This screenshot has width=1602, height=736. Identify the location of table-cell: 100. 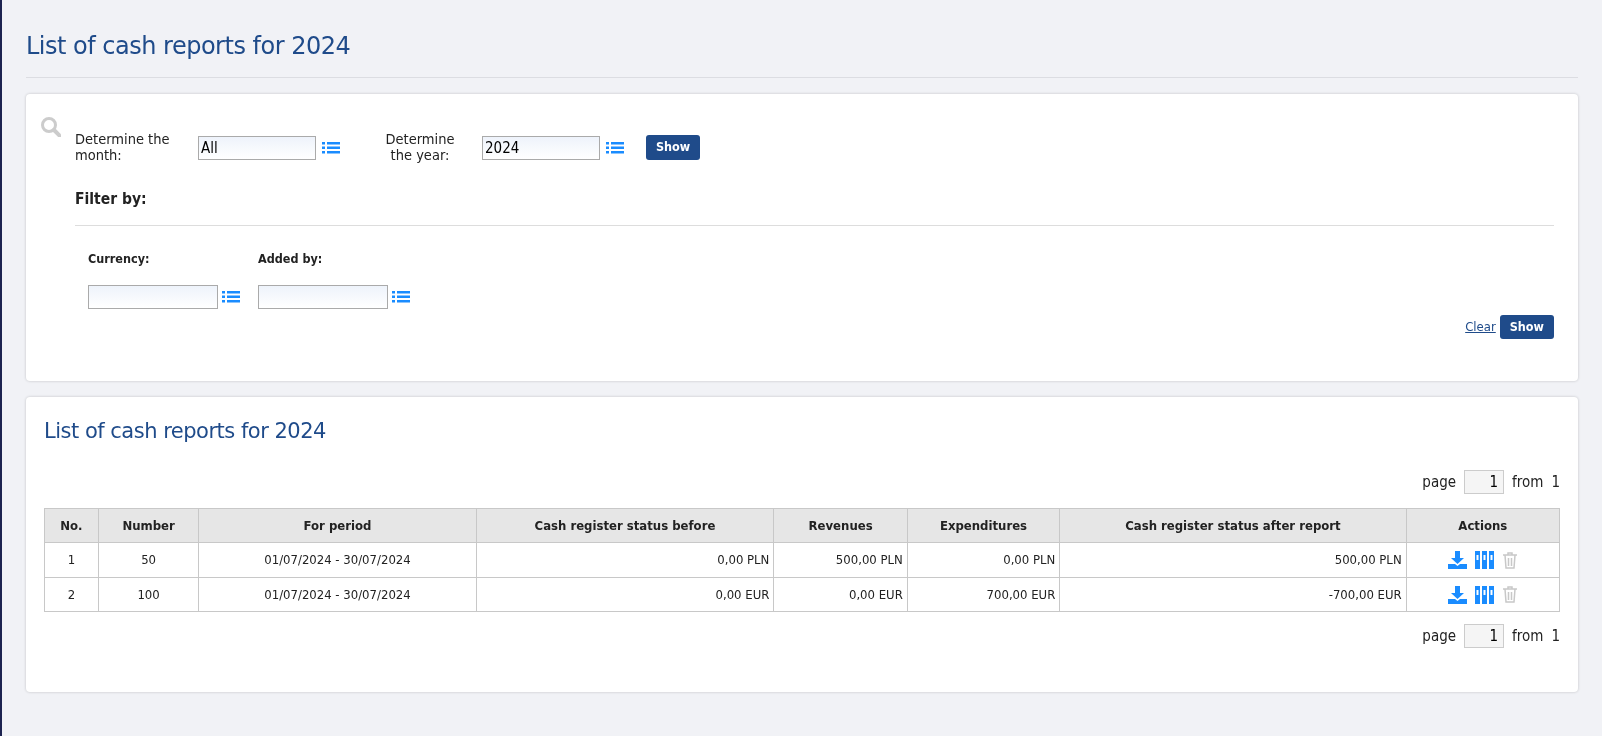
(148, 594).